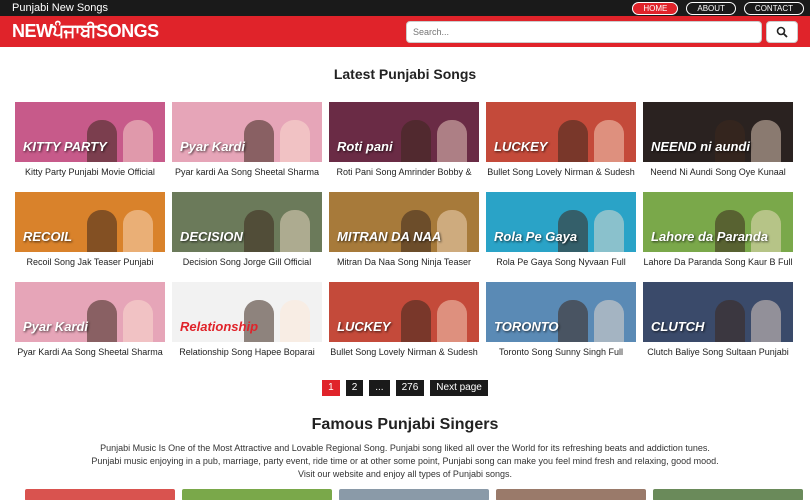 This screenshot has width=810, height=500. I want to click on song-caption: Pyar Kardi Aa Song Sheetal Sharma, so click(90, 352).